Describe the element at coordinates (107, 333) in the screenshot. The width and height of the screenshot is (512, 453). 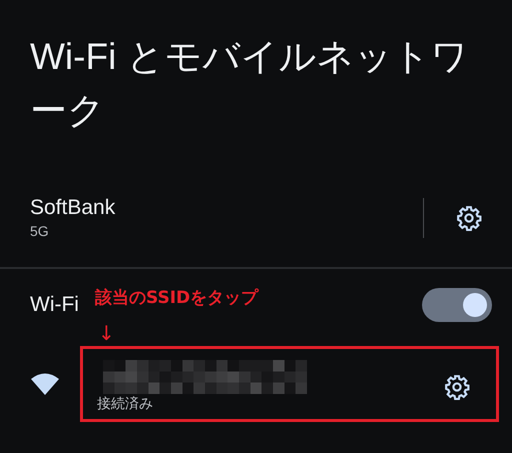
I see `annotation-arrow: ↓` at that location.